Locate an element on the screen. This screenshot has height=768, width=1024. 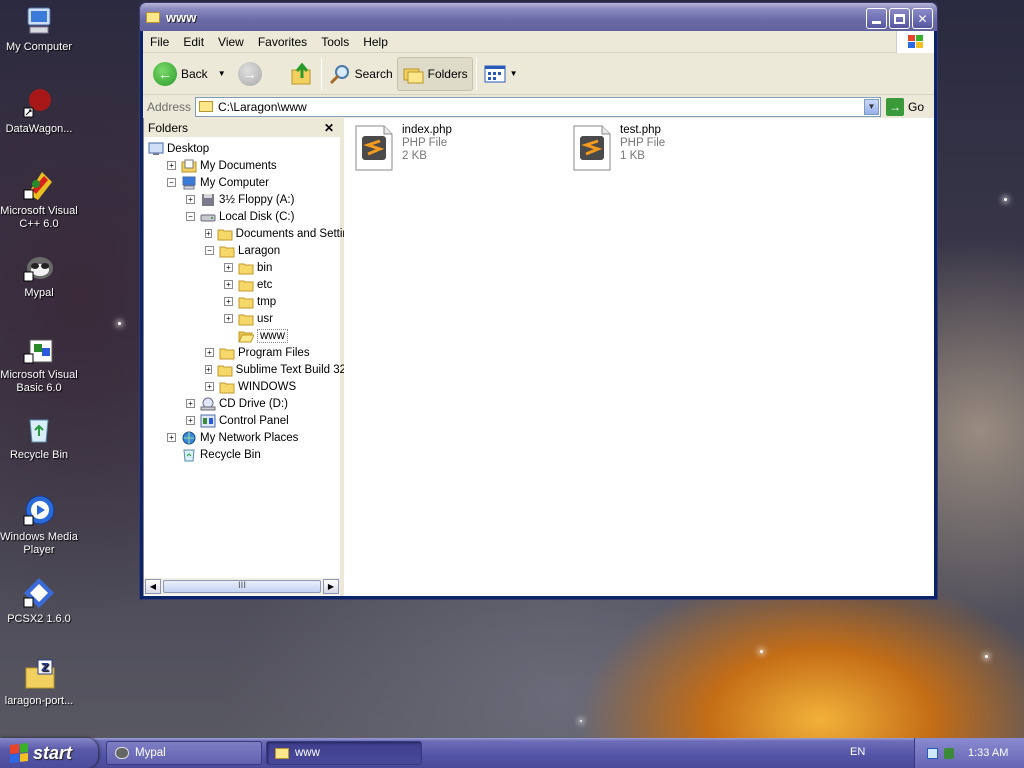
scroll-left-button: ◀ is located at coordinates (153, 586).